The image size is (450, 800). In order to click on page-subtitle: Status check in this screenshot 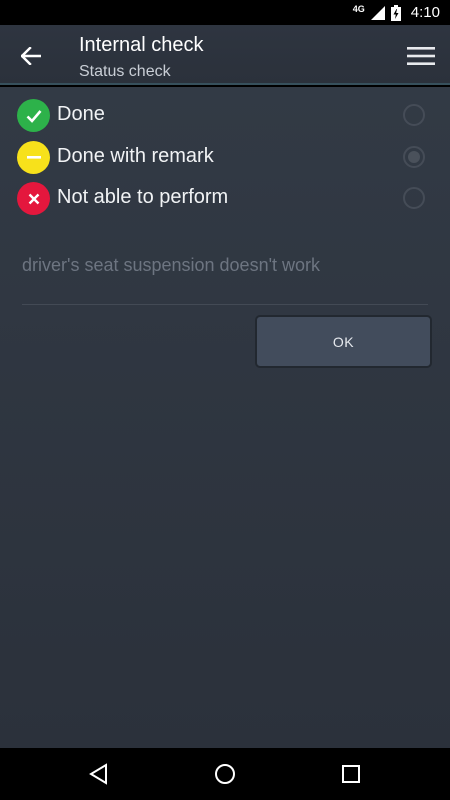, I will do `click(125, 71)`.